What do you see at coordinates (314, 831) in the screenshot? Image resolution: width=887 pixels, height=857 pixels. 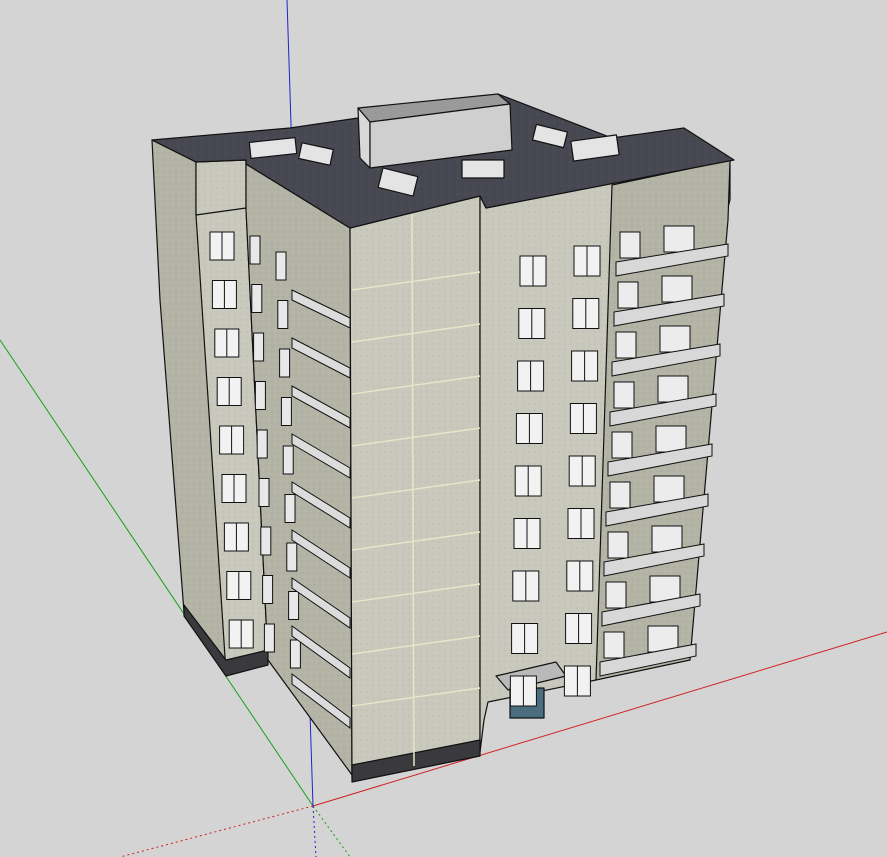 I see `blue-axis-dotted` at bounding box center [314, 831].